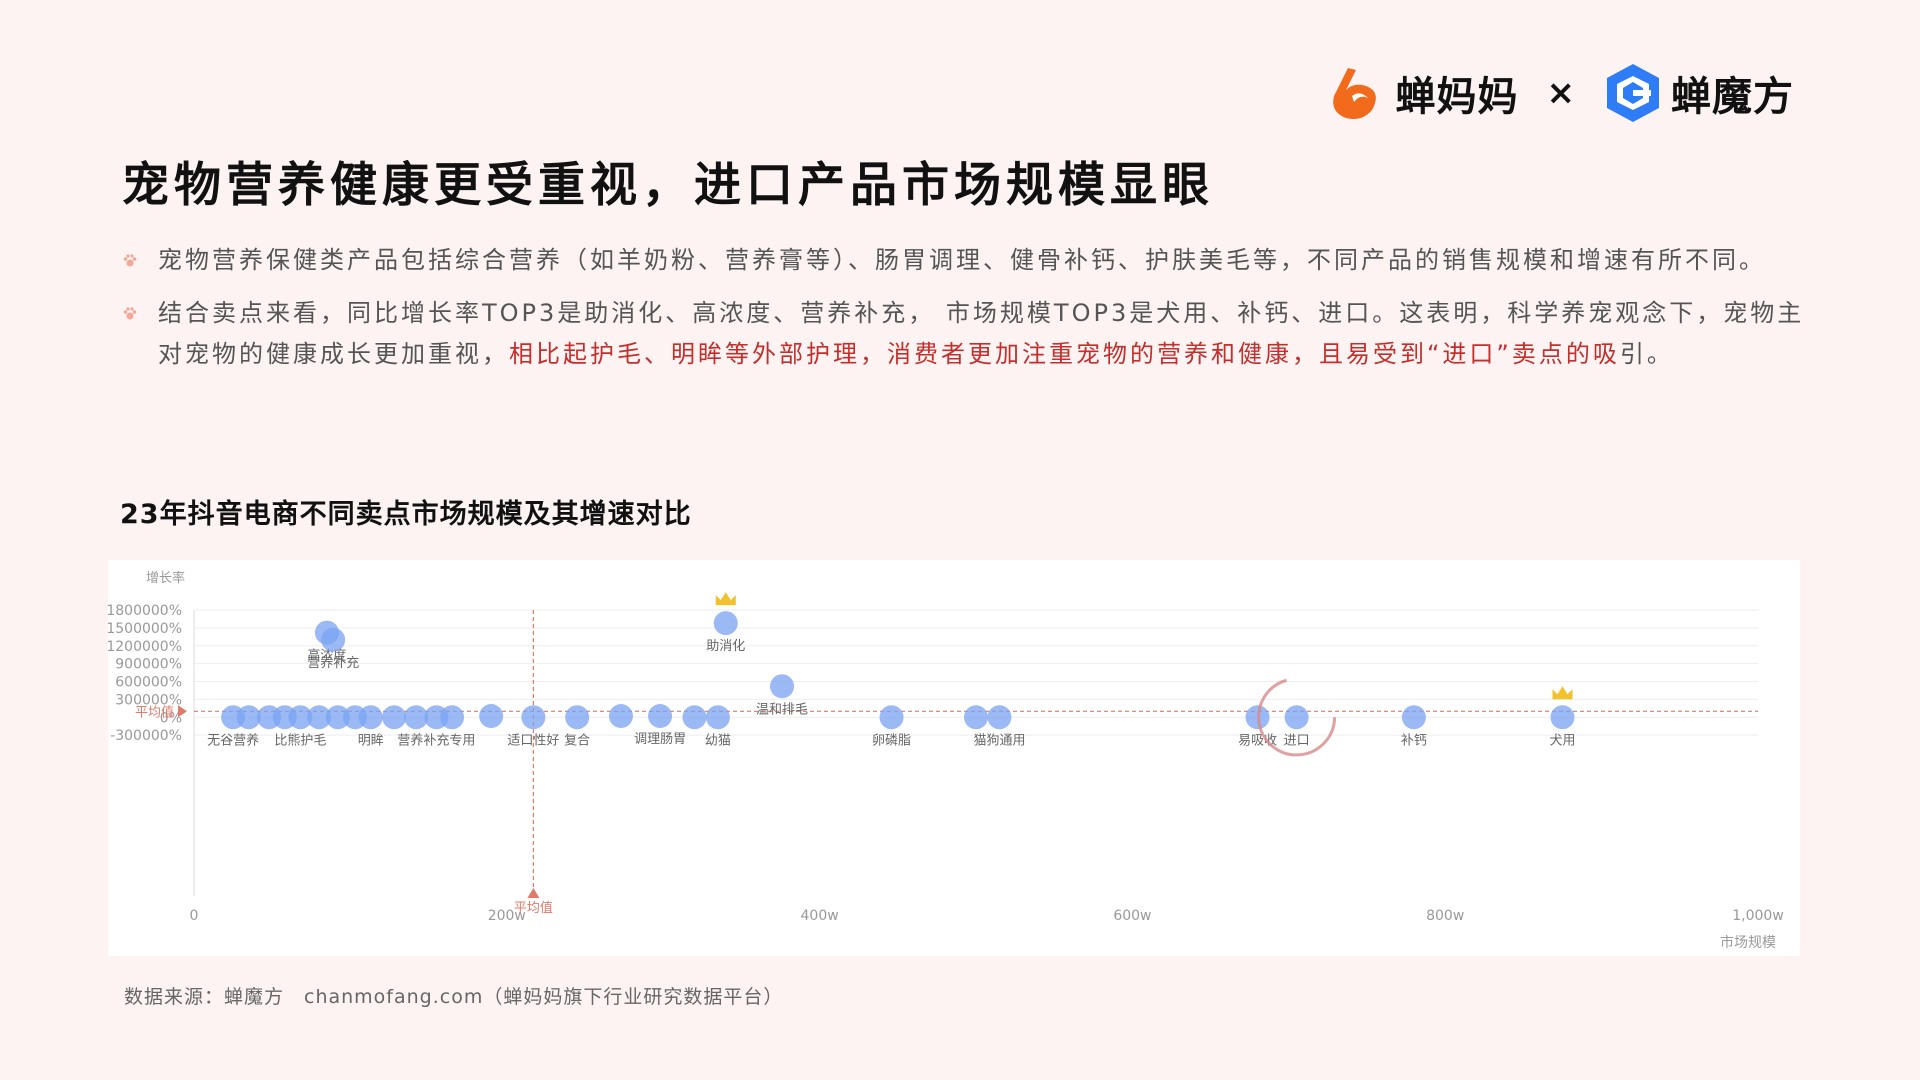 The height and width of the screenshot is (1080, 1920). What do you see at coordinates (154, 712) in the screenshot?
I see `avg-y-label: 平均值` at bounding box center [154, 712].